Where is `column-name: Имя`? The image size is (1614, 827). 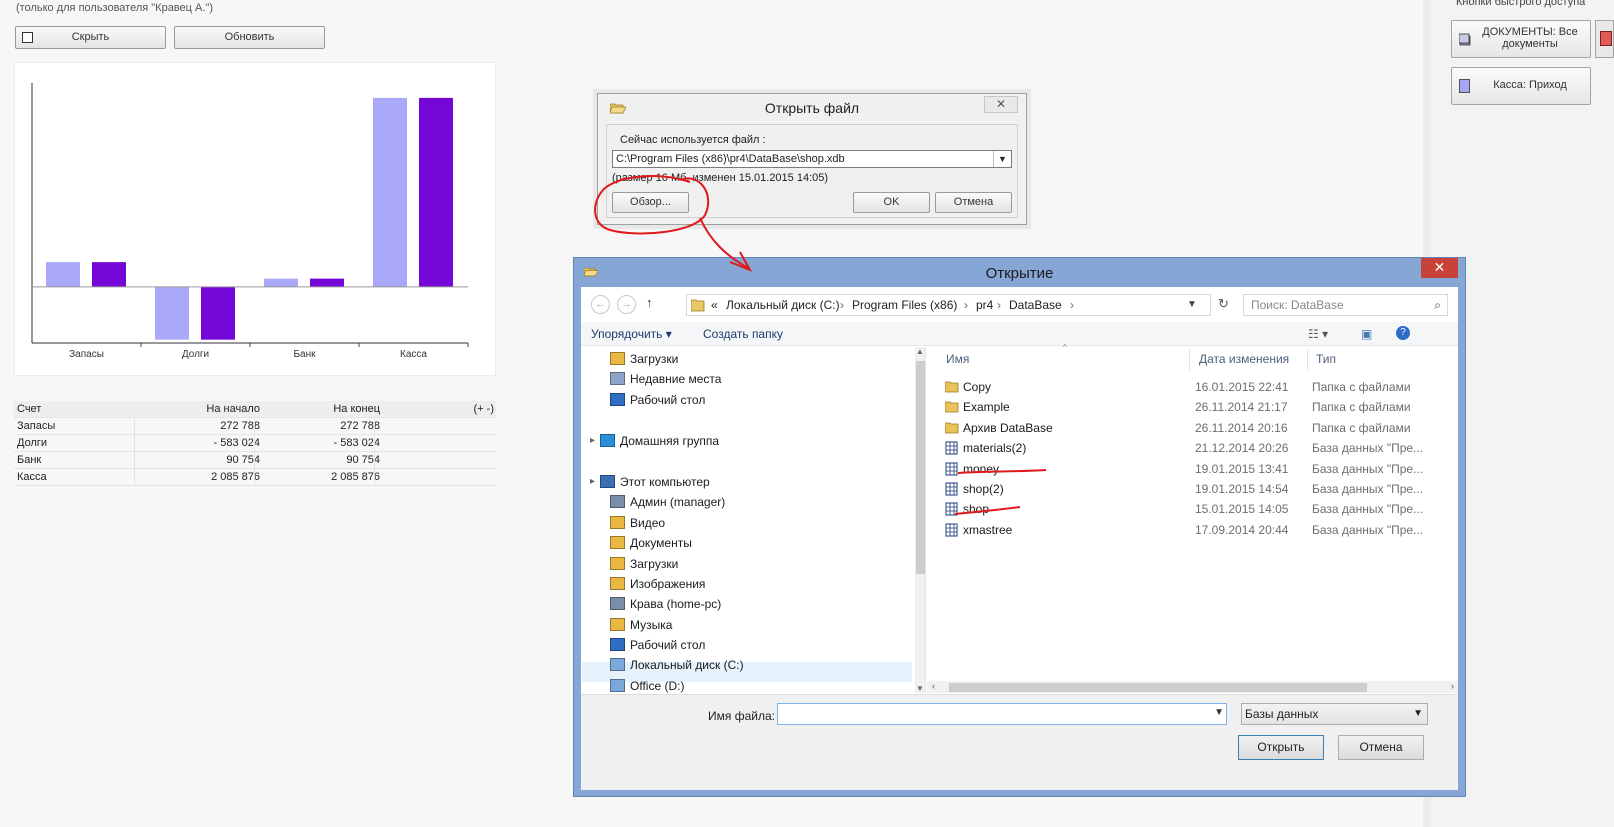
column-name: Имя is located at coordinates (957, 359).